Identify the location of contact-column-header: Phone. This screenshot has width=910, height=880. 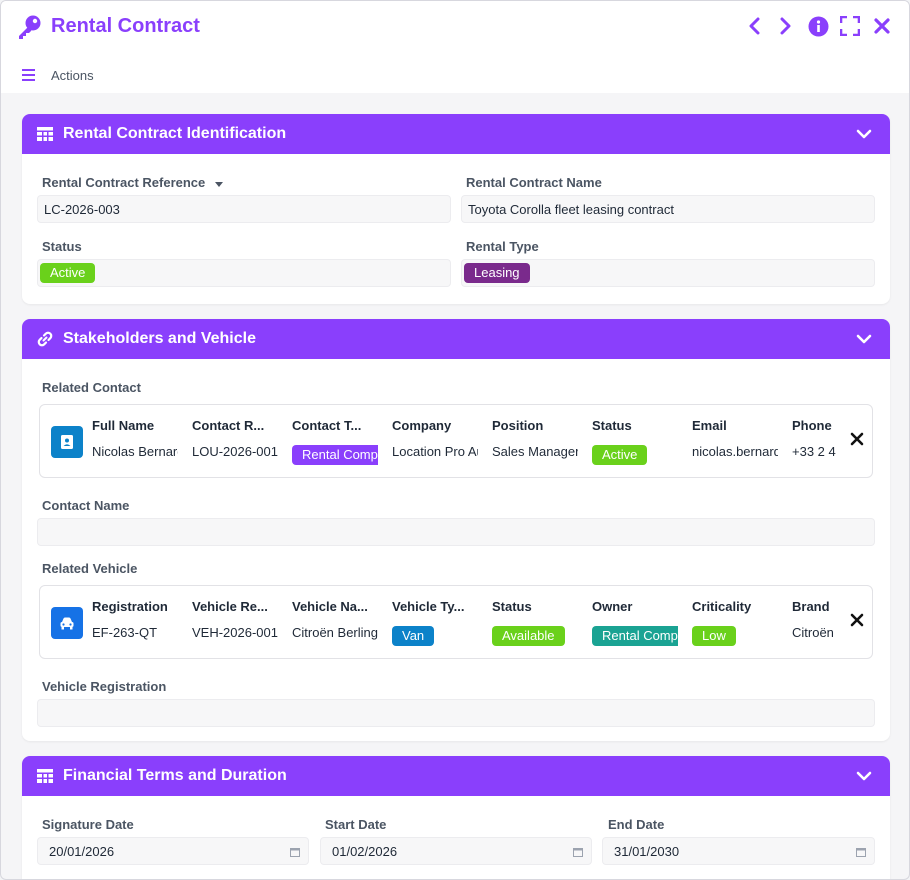
(812, 425).